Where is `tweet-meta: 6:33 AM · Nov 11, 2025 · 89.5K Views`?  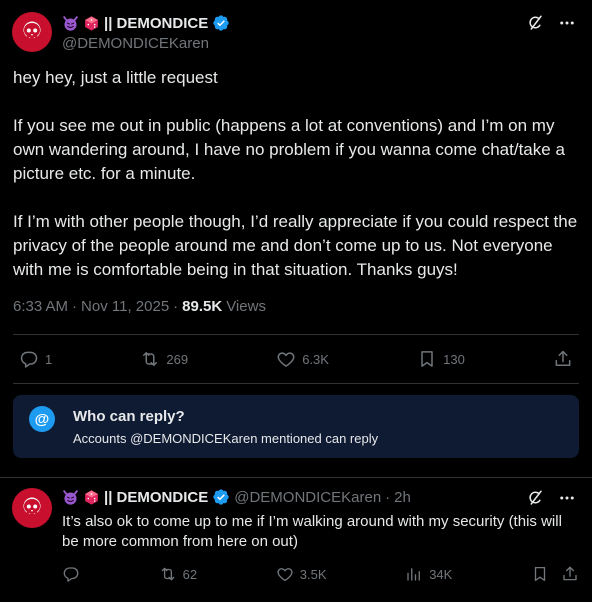
tweet-meta: 6:33 AM · Nov 11, 2025 · 89.5K Views is located at coordinates (139, 306).